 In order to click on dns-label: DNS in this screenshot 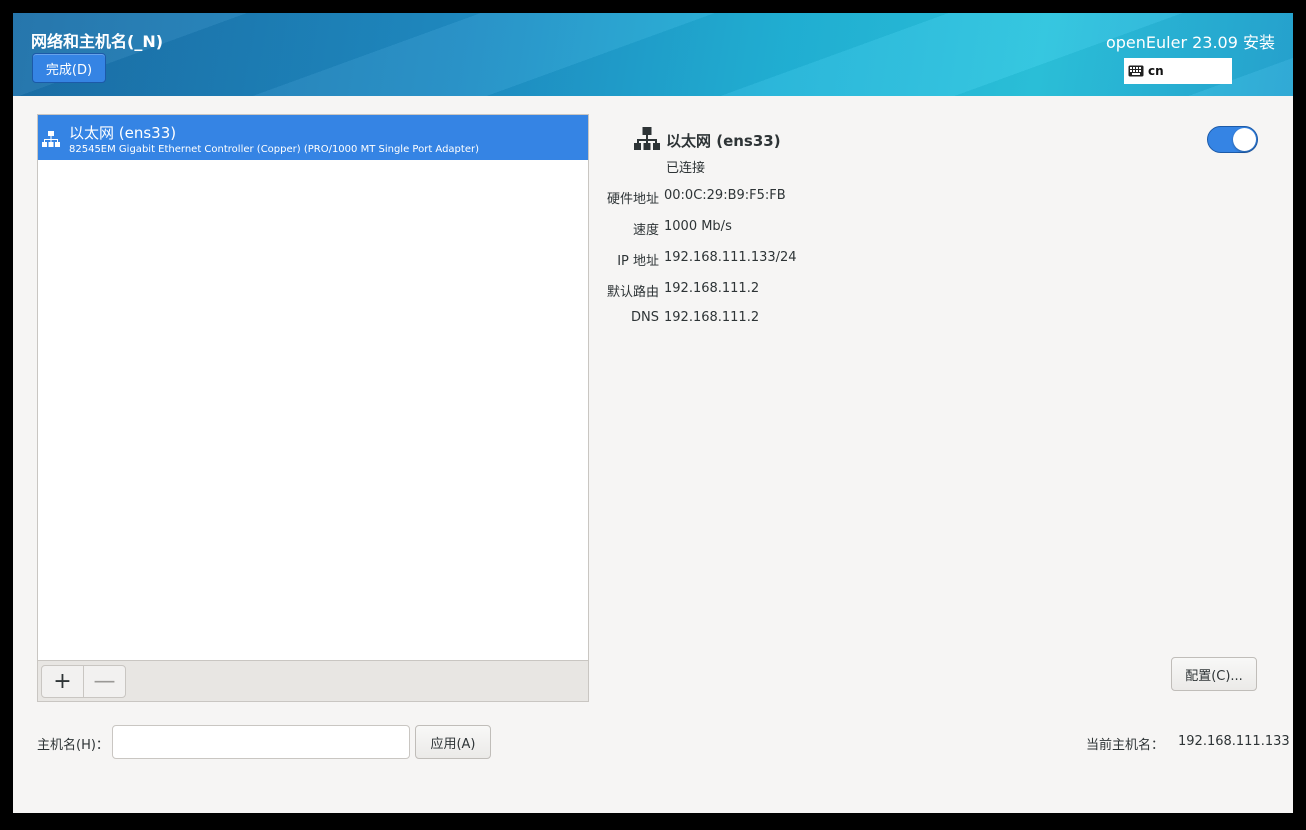, I will do `click(645, 317)`.